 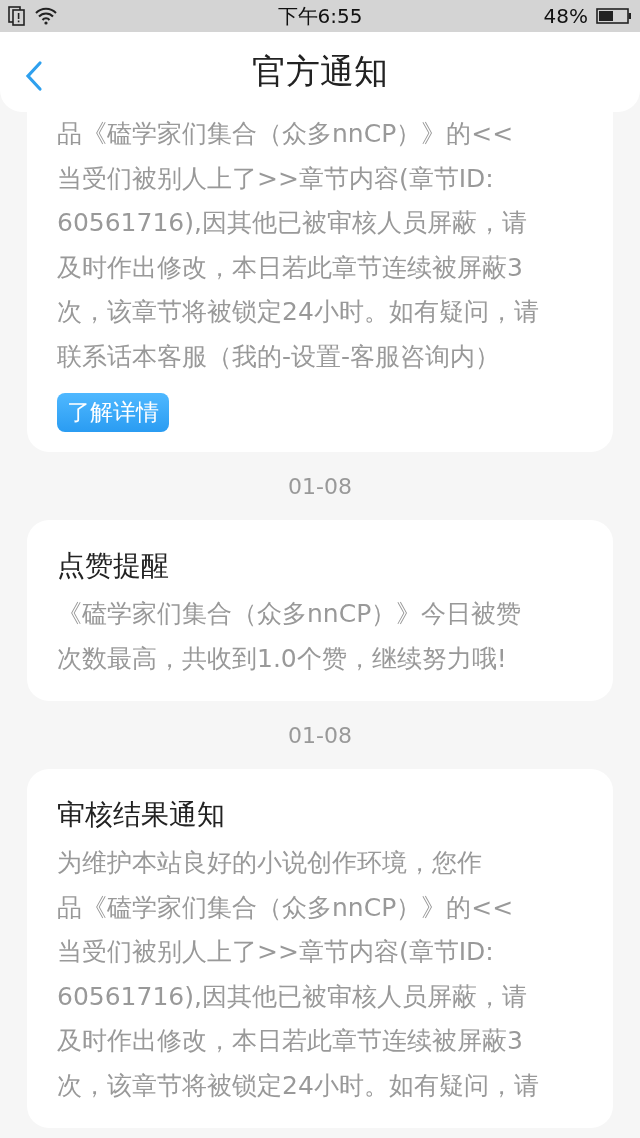 What do you see at coordinates (113, 412) in the screenshot?
I see `details-button: 了解详情` at bounding box center [113, 412].